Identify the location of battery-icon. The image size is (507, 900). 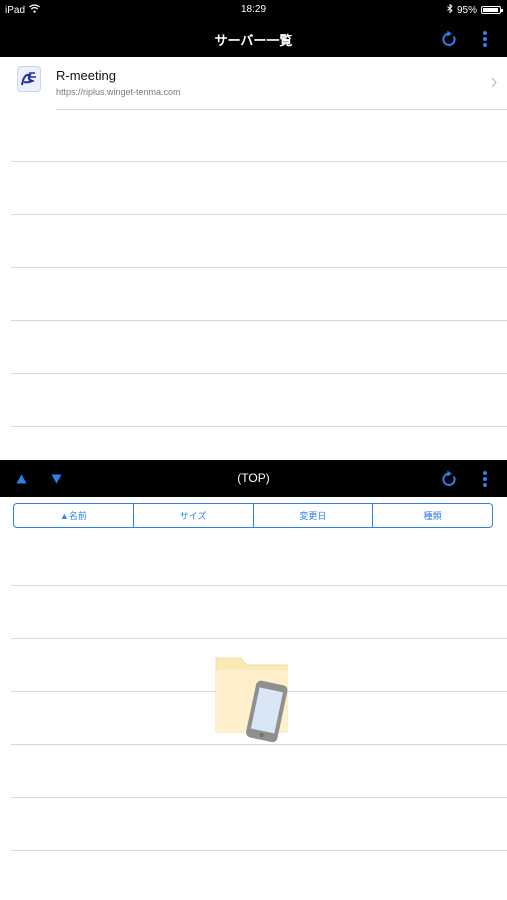
(492, 10).